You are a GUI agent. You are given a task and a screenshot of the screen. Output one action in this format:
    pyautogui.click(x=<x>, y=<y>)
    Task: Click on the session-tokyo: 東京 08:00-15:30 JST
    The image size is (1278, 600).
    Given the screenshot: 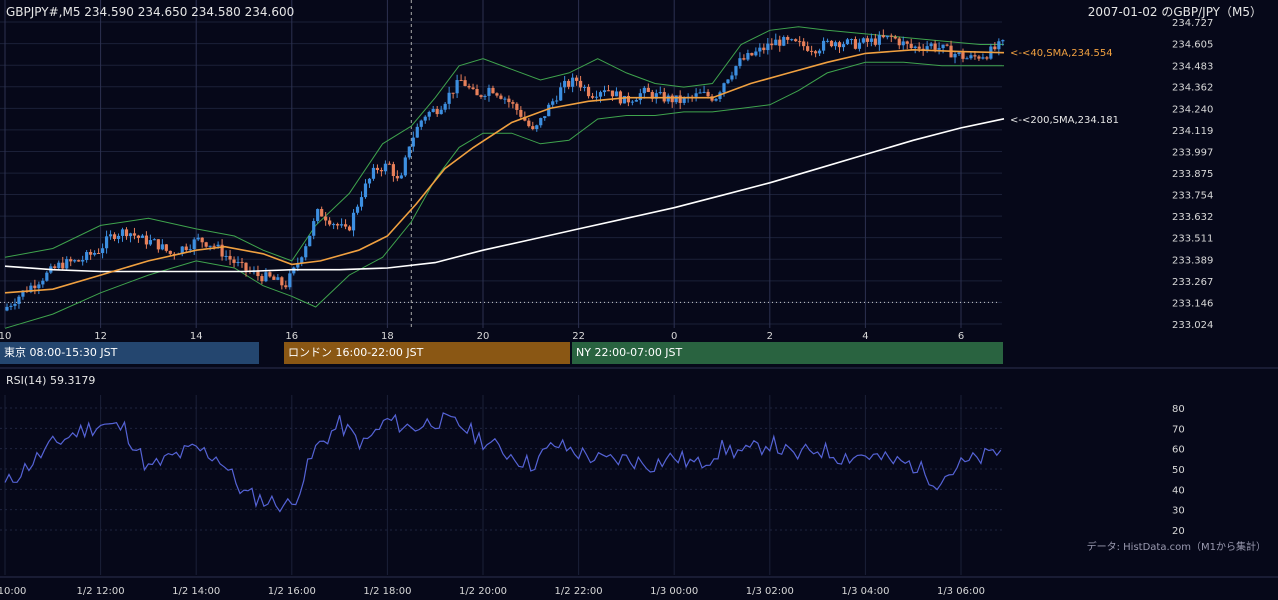 What is the action you would take?
    pyautogui.click(x=129, y=353)
    